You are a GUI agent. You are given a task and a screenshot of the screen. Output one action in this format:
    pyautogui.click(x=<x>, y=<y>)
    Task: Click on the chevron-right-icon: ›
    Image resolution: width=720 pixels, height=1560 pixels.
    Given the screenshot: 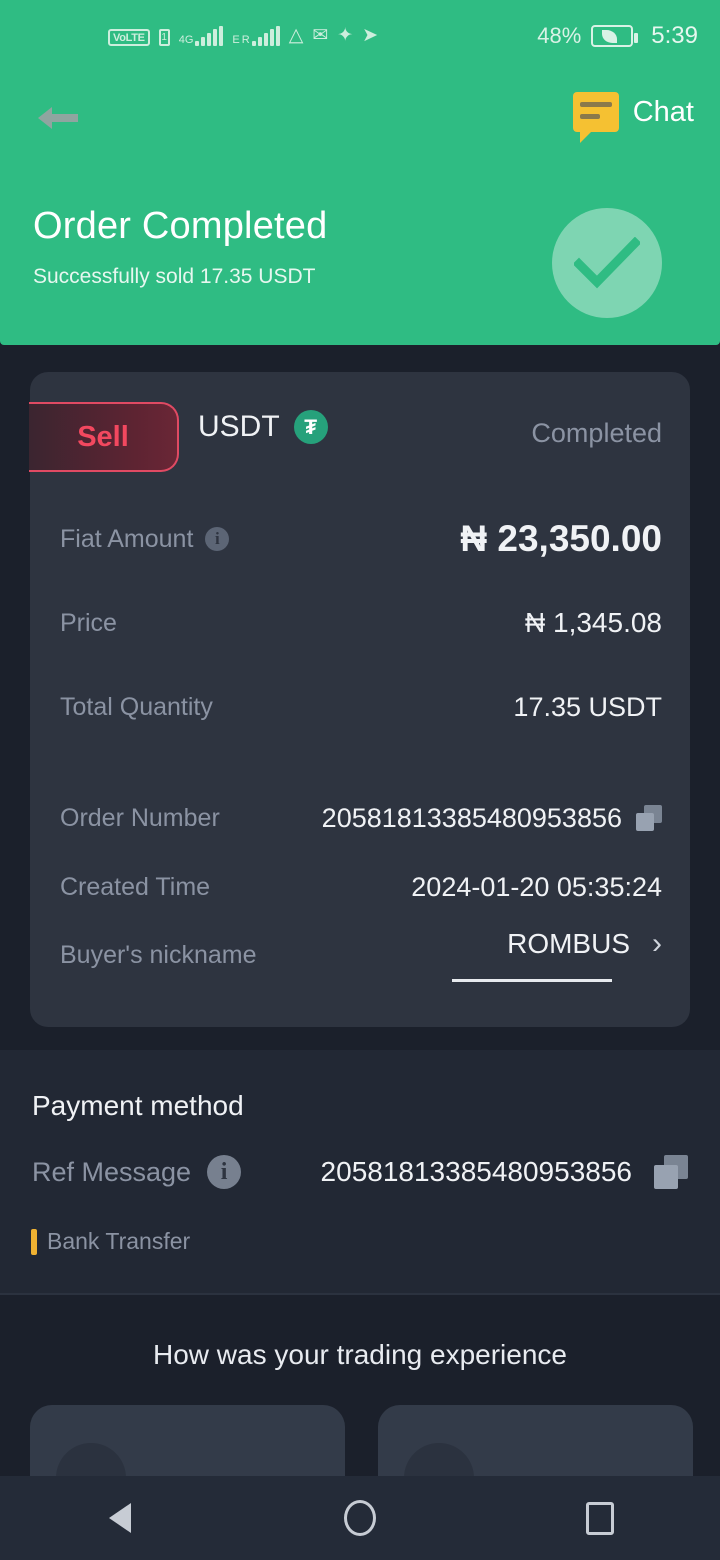 What is the action you would take?
    pyautogui.click(x=657, y=944)
    